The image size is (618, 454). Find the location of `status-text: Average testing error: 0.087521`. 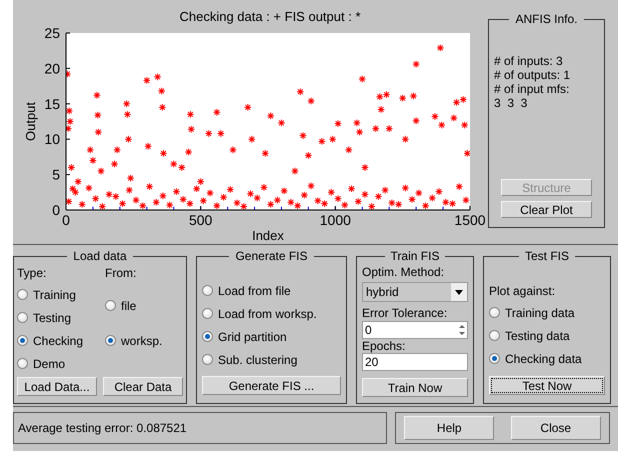

status-text: Average testing error: 0.087521 is located at coordinates (102, 428).